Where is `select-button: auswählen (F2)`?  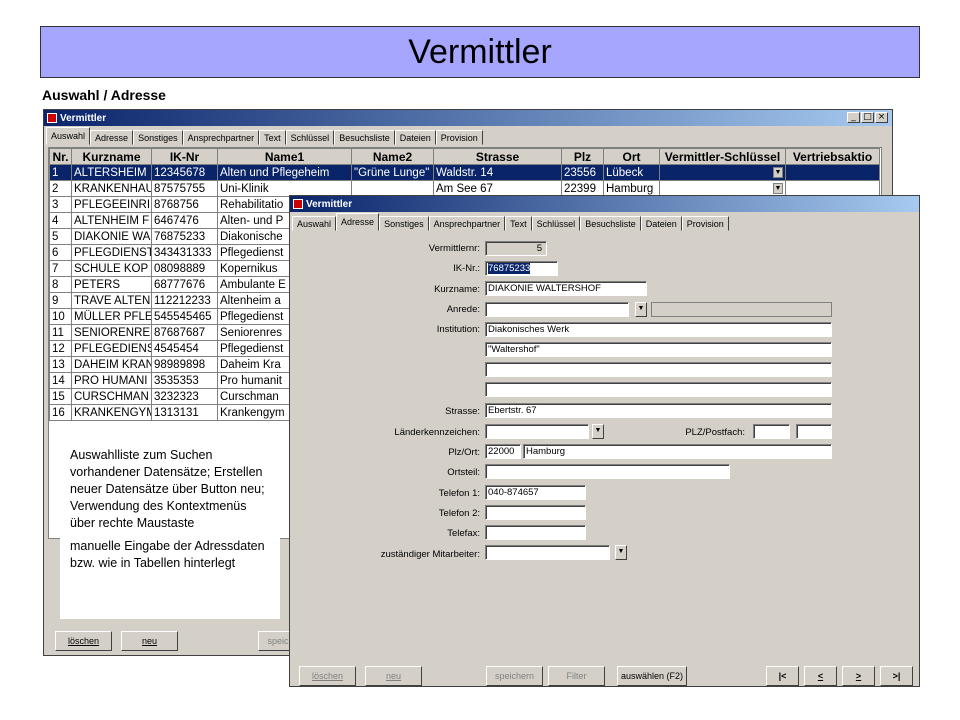
select-button: auswählen (F2) is located at coordinates (652, 676).